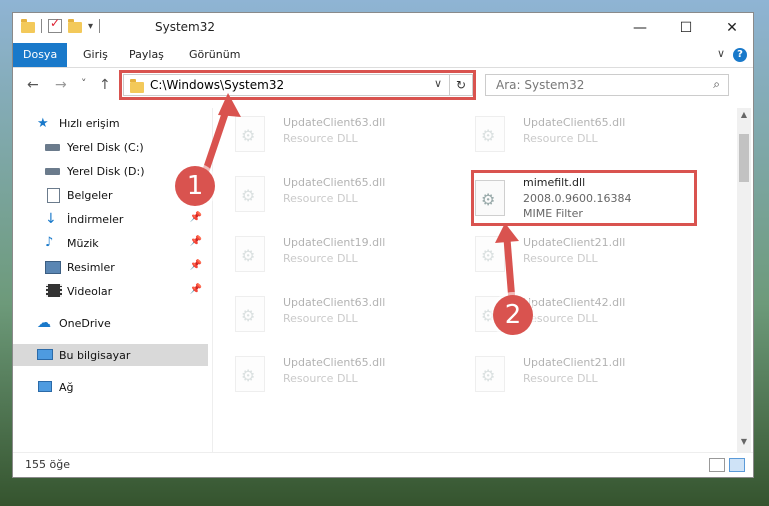  What do you see at coordinates (513, 315) in the screenshot?
I see `callout-2: 2` at bounding box center [513, 315].